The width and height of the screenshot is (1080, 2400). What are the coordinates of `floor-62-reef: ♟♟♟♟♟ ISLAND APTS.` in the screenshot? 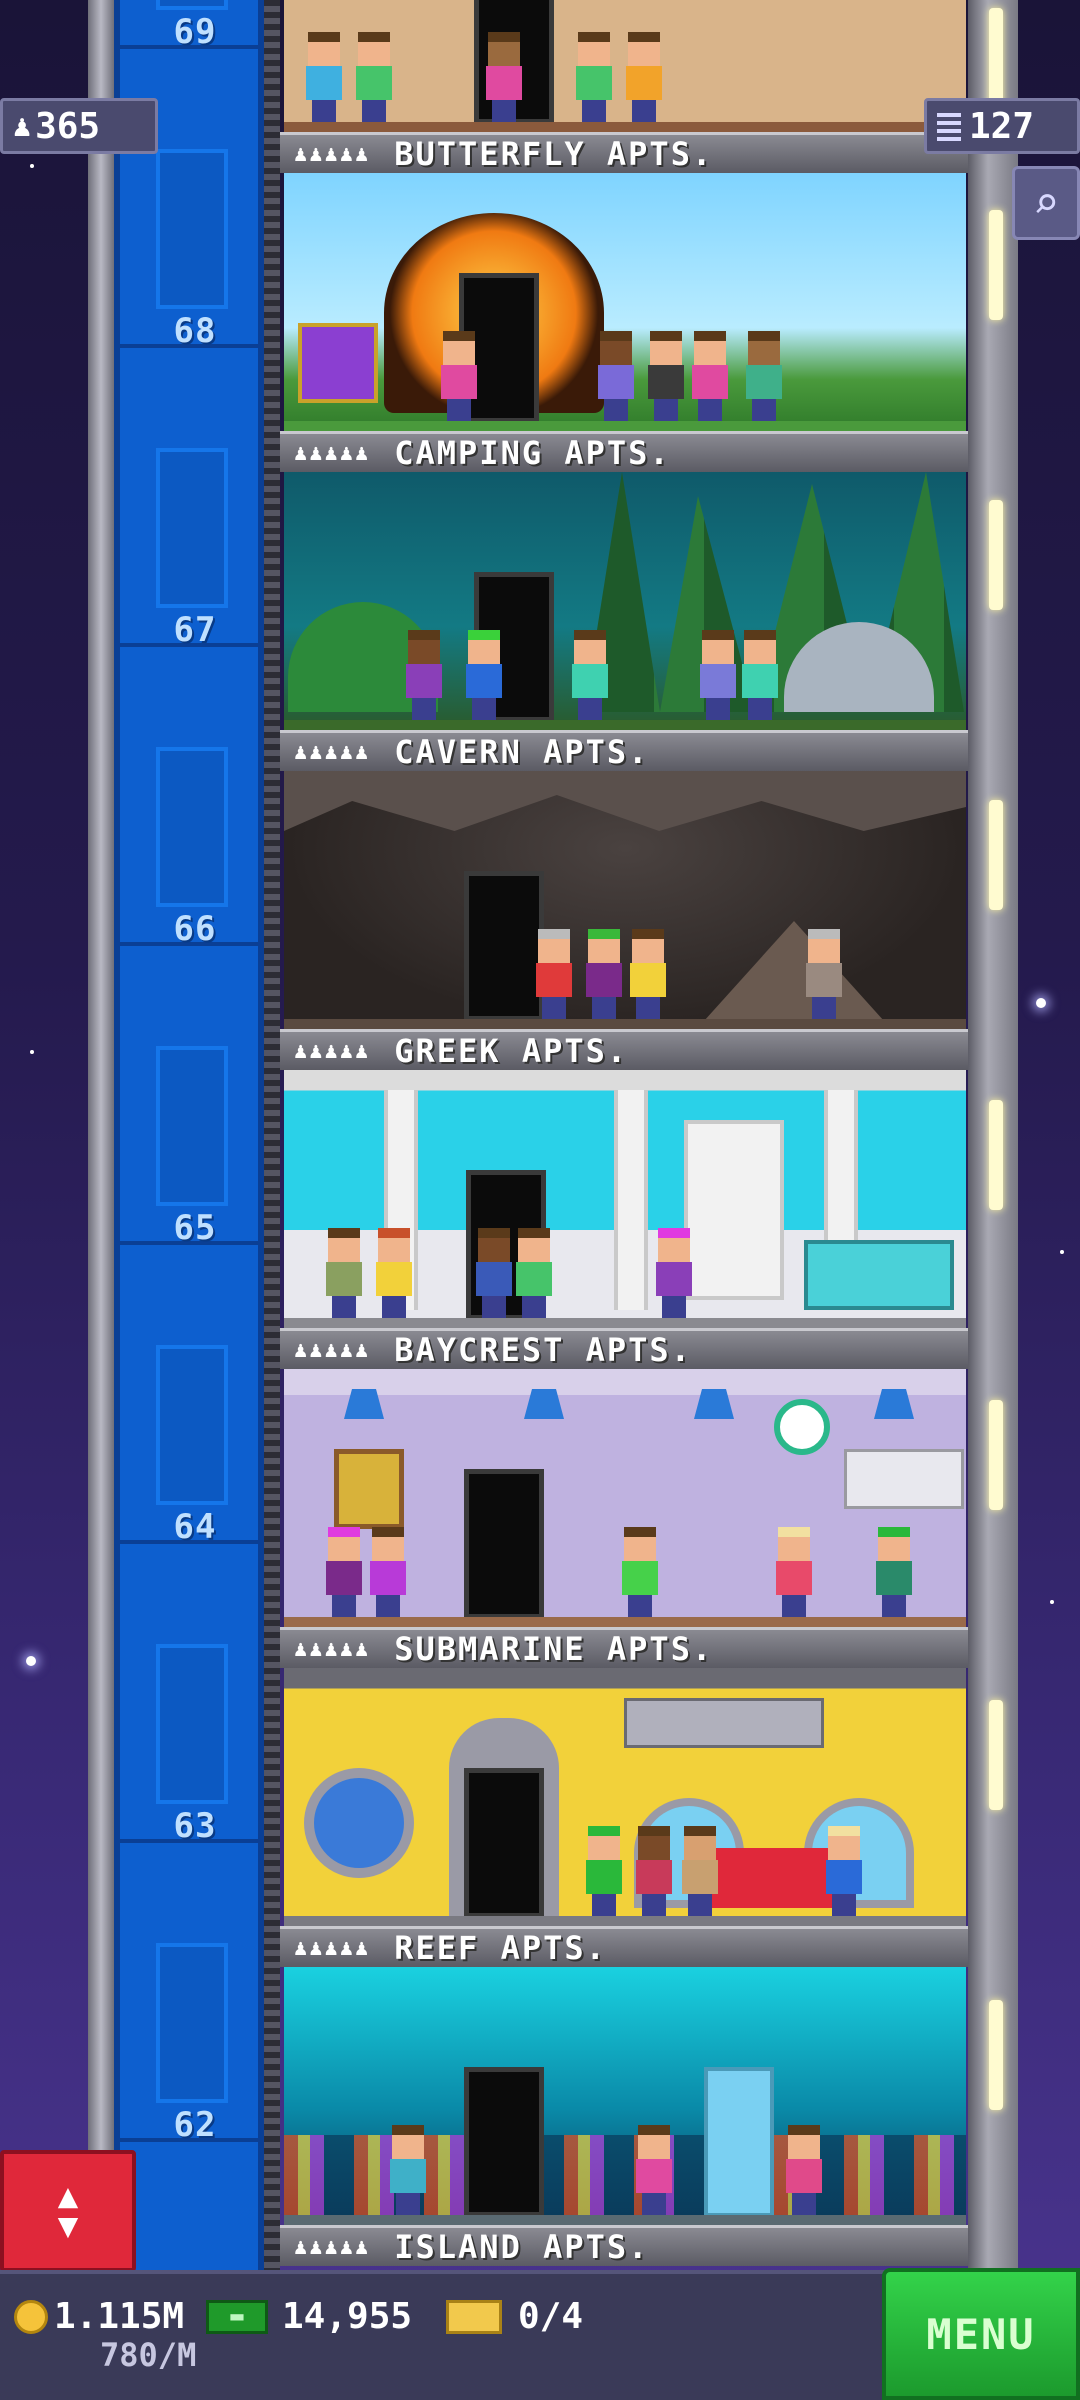 It's located at (625, 2116).